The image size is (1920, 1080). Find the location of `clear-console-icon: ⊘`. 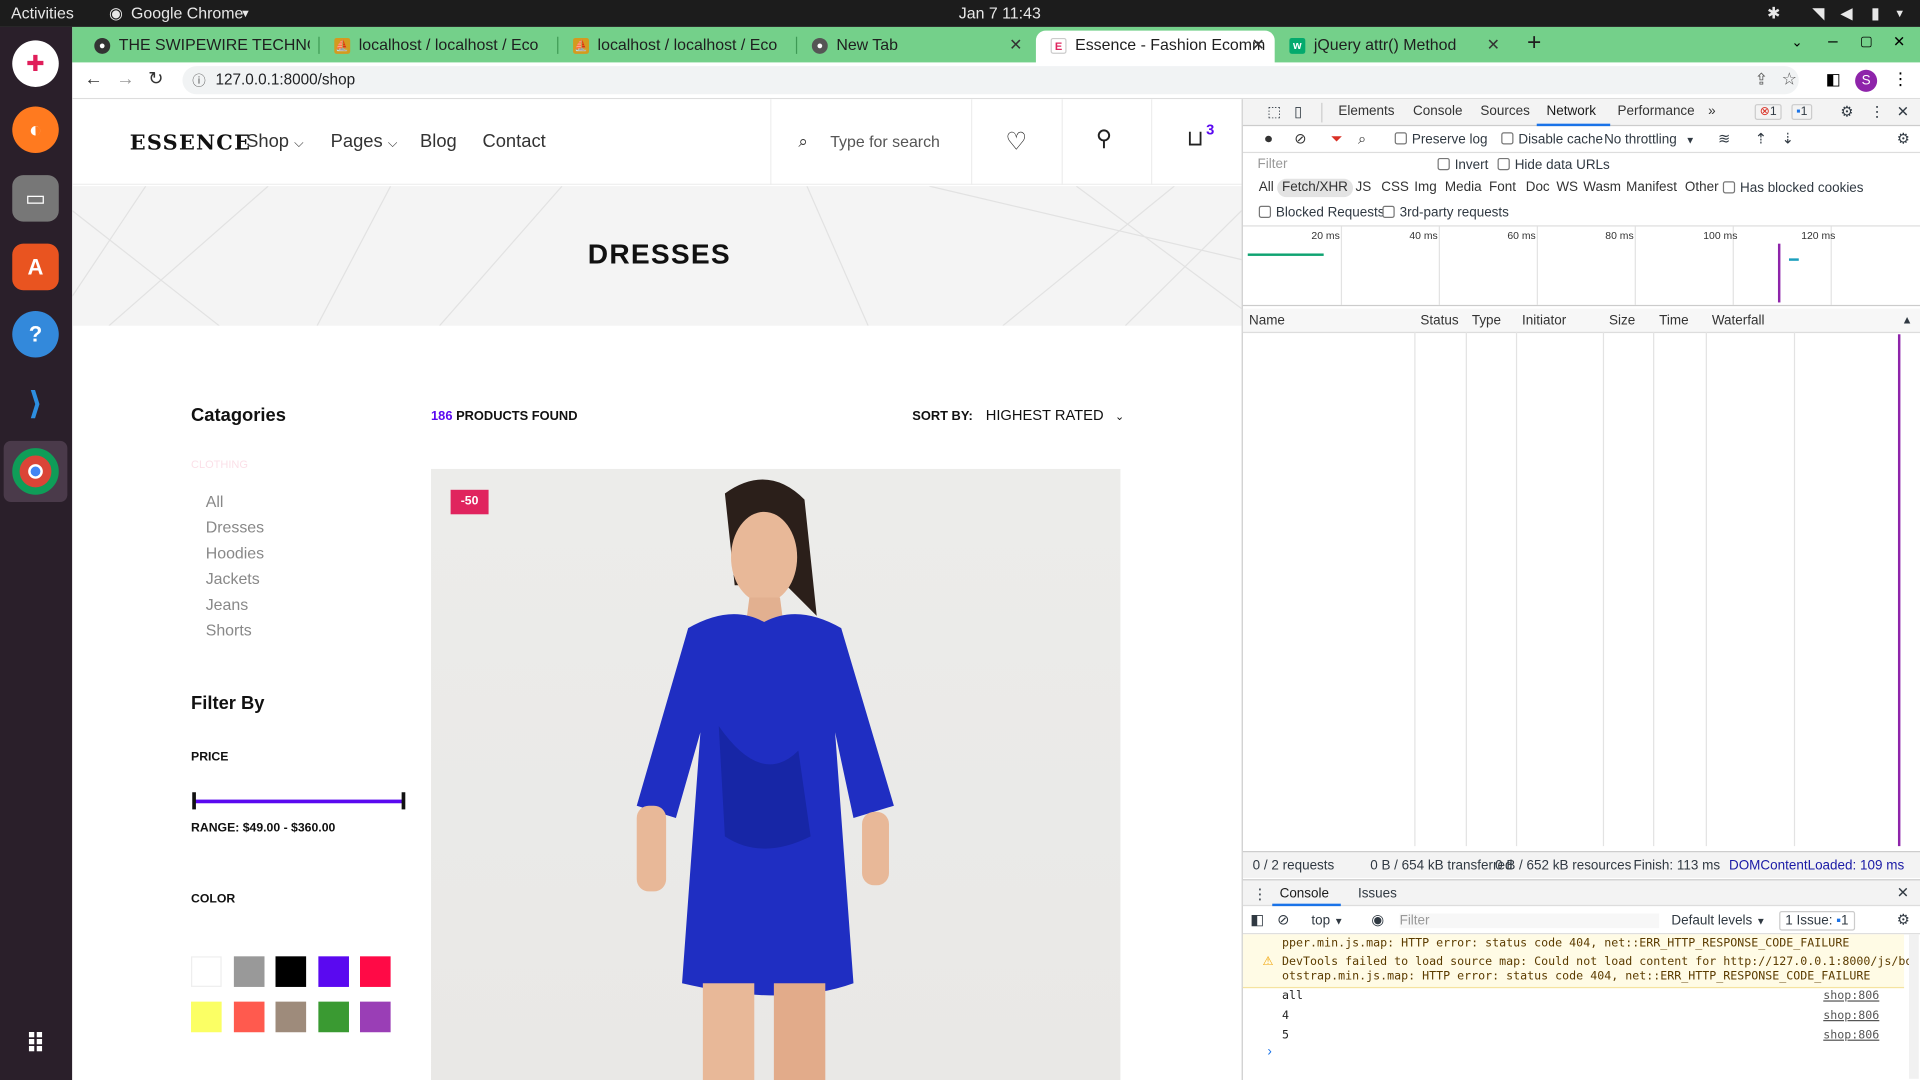

clear-console-icon: ⊘ is located at coordinates (1283, 919).